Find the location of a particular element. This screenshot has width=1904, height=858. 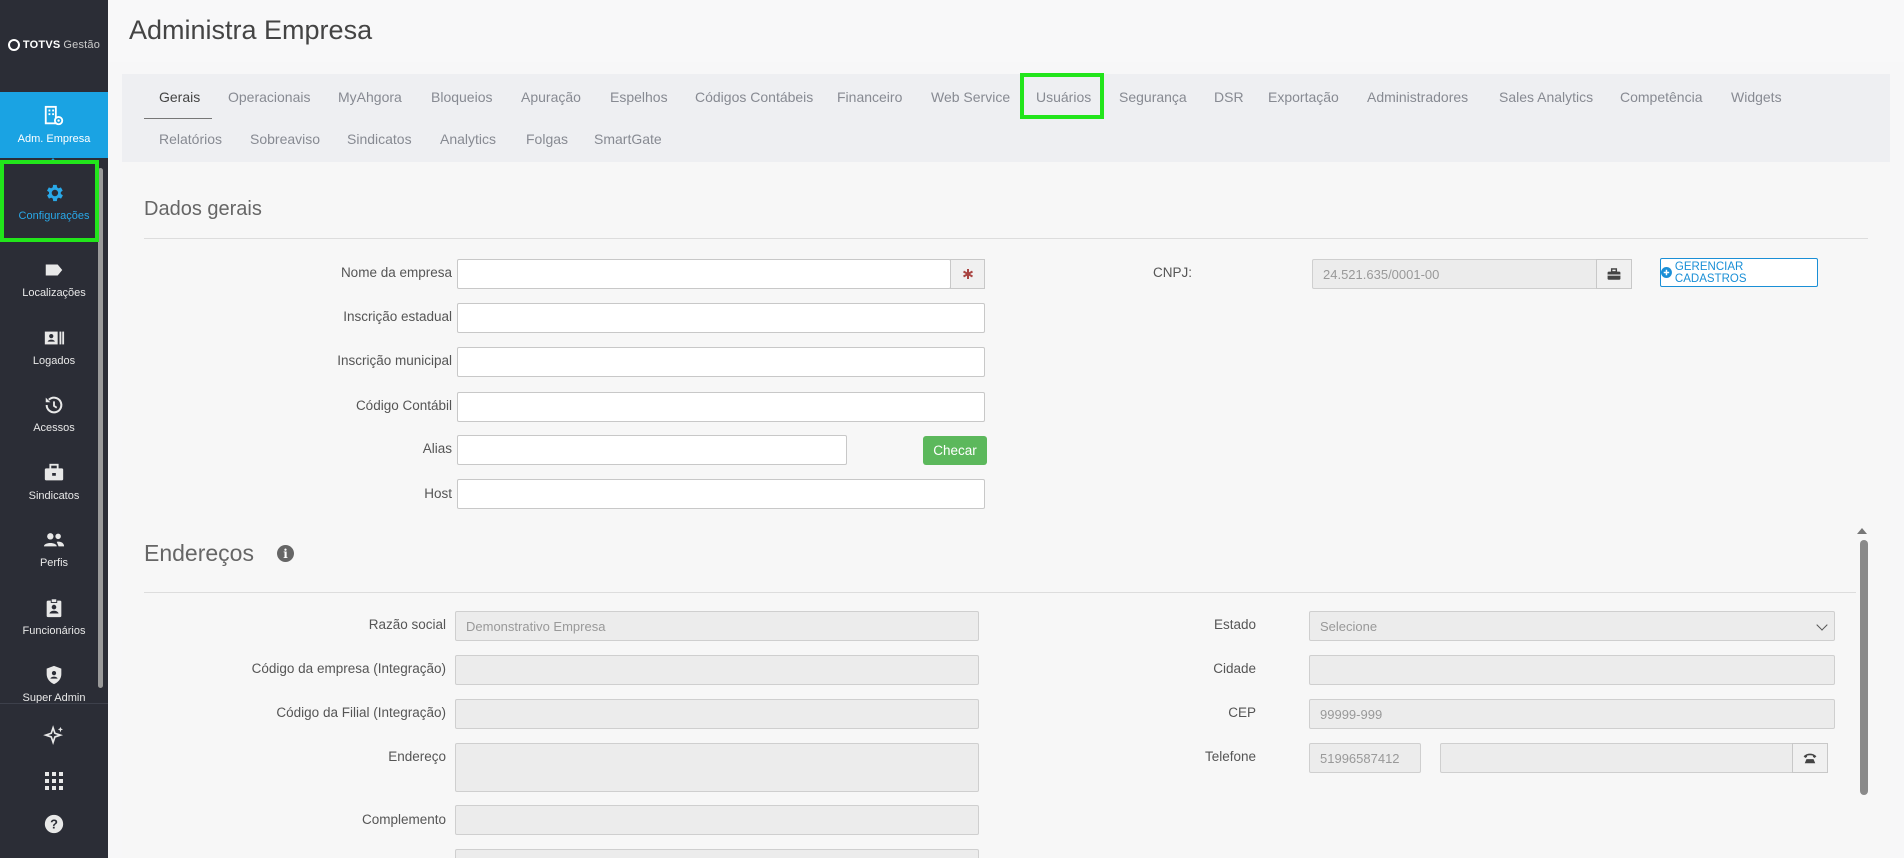

complemento-input is located at coordinates (717, 820).